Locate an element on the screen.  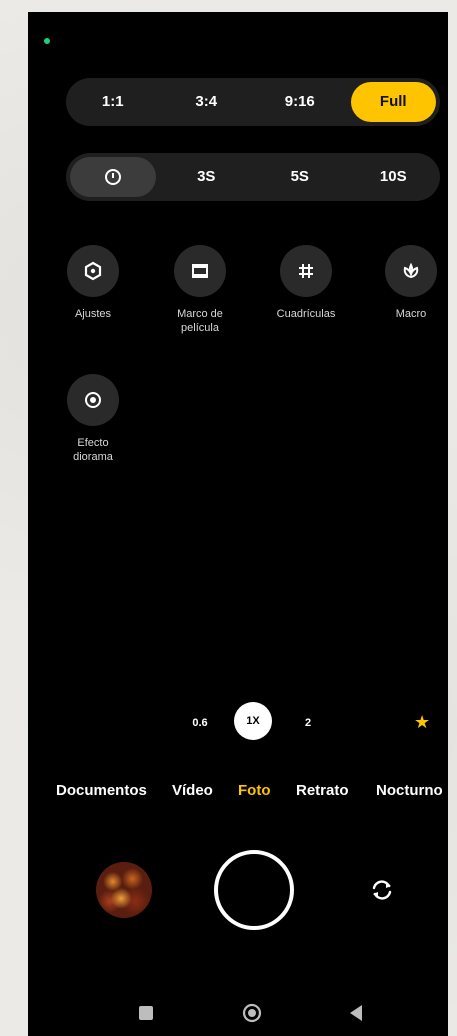
mode-night: Nocturno is located at coordinates (409, 790).